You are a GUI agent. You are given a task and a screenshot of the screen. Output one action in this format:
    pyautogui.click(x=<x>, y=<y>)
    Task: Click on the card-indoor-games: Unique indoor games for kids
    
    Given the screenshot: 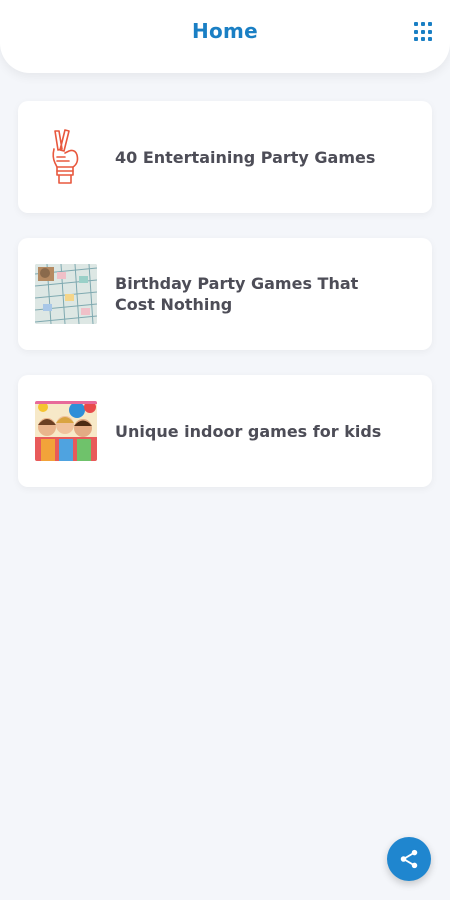 What is the action you would take?
    pyautogui.click(x=225, y=431)
    